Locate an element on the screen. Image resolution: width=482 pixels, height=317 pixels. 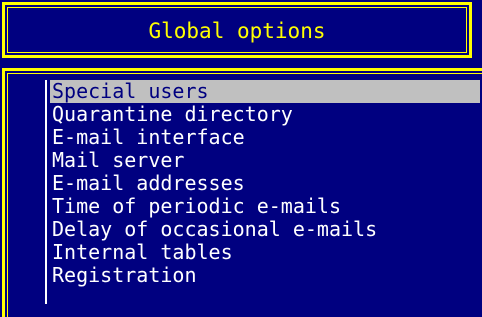
menu-item-registration: Registration is located at coordinates (265, 275).